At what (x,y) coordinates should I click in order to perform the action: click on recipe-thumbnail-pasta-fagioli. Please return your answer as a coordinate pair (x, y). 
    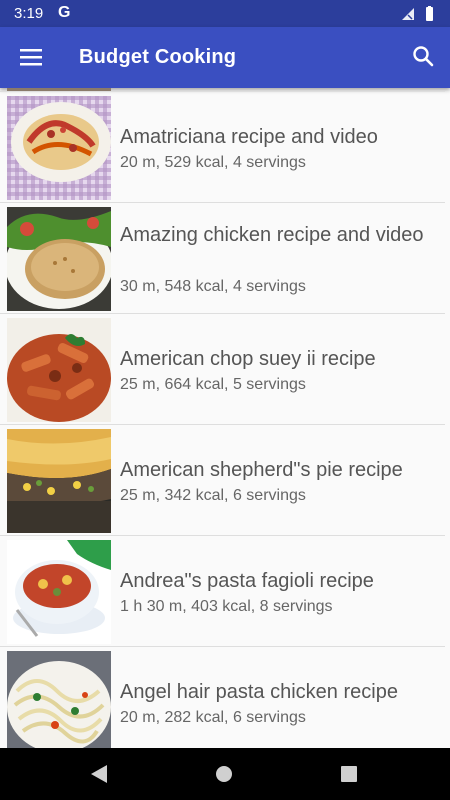
    Looking at the image, I should click on (59, 592).